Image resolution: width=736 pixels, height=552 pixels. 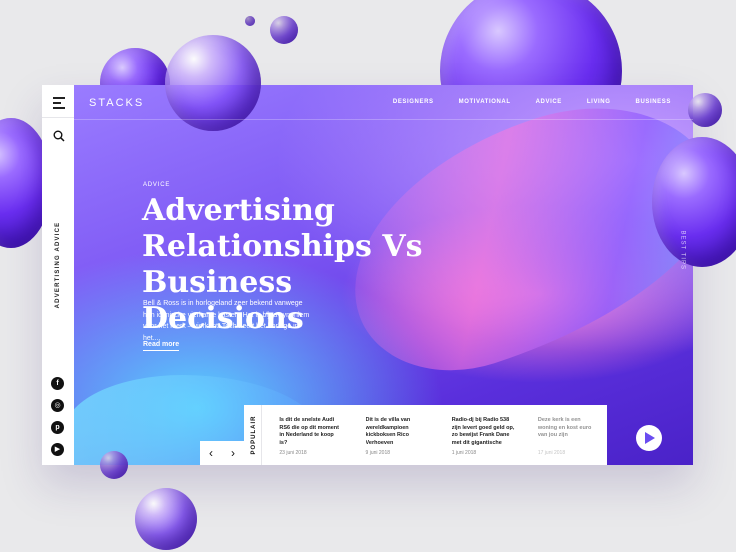 I want to click on rail-divider, so click(x=58, y=117).